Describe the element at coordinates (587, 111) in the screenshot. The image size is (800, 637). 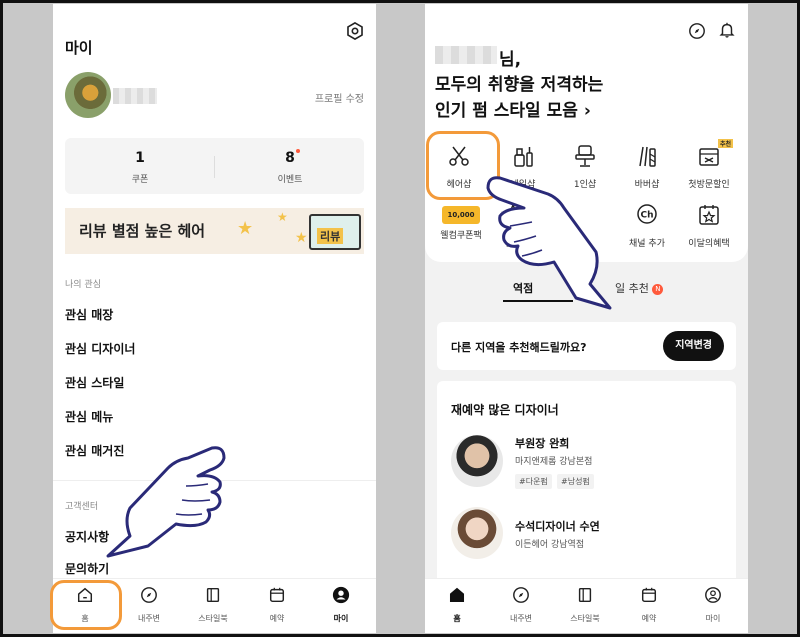
I see `chevron-right-icon: ›` at that location.